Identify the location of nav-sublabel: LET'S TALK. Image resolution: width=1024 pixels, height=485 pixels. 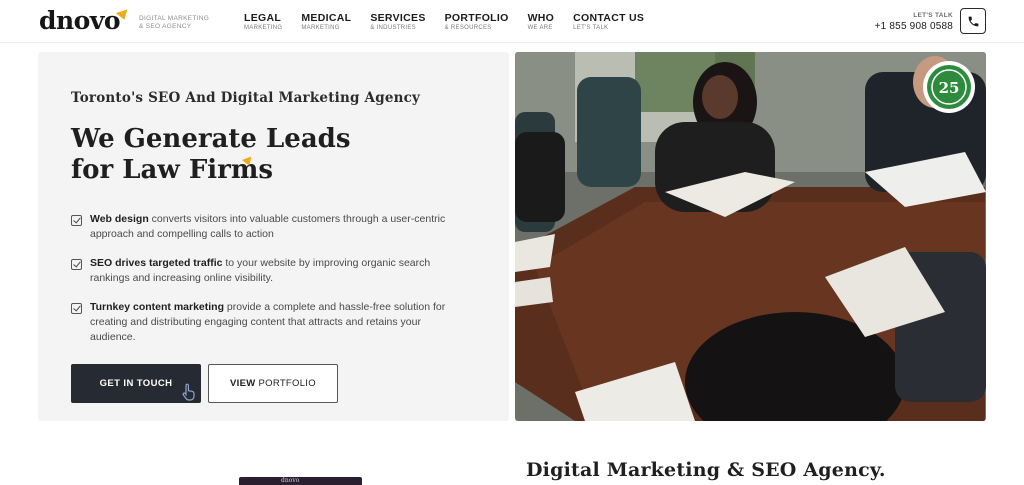
(591, 28).